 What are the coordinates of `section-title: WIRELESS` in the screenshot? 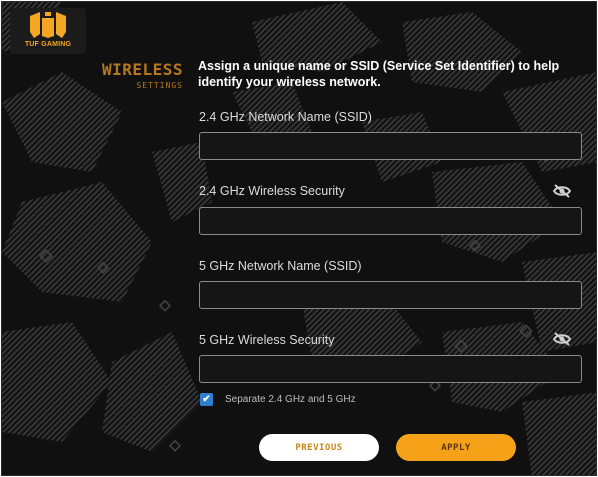 It's located at (142, 69).